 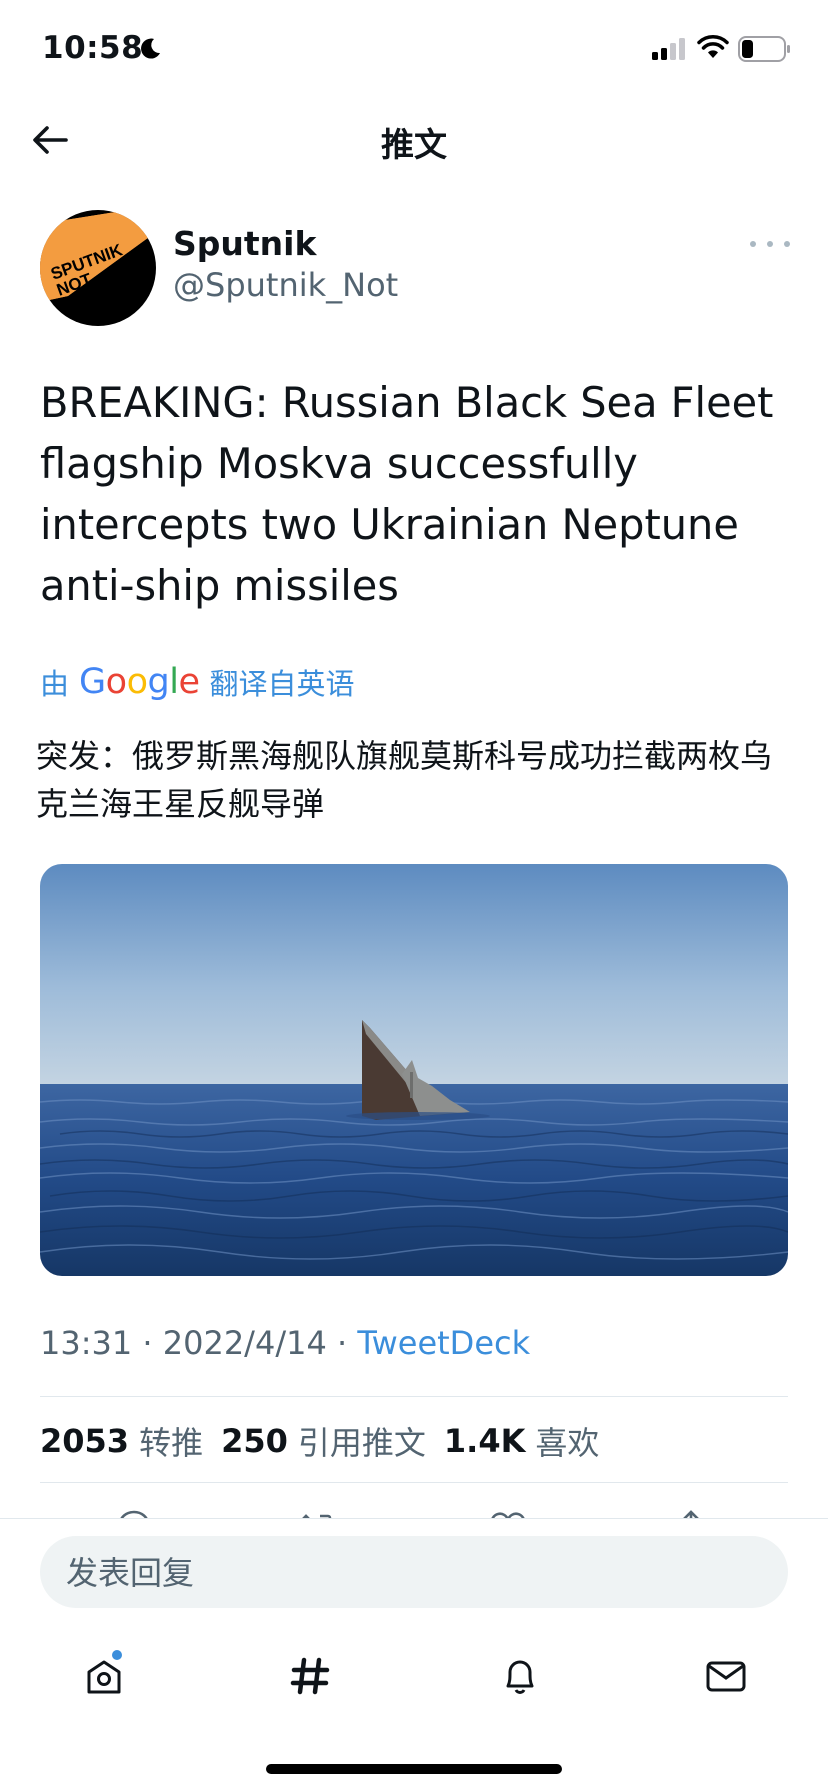 I want to click on share-icon, so click(x=691, y=1514).